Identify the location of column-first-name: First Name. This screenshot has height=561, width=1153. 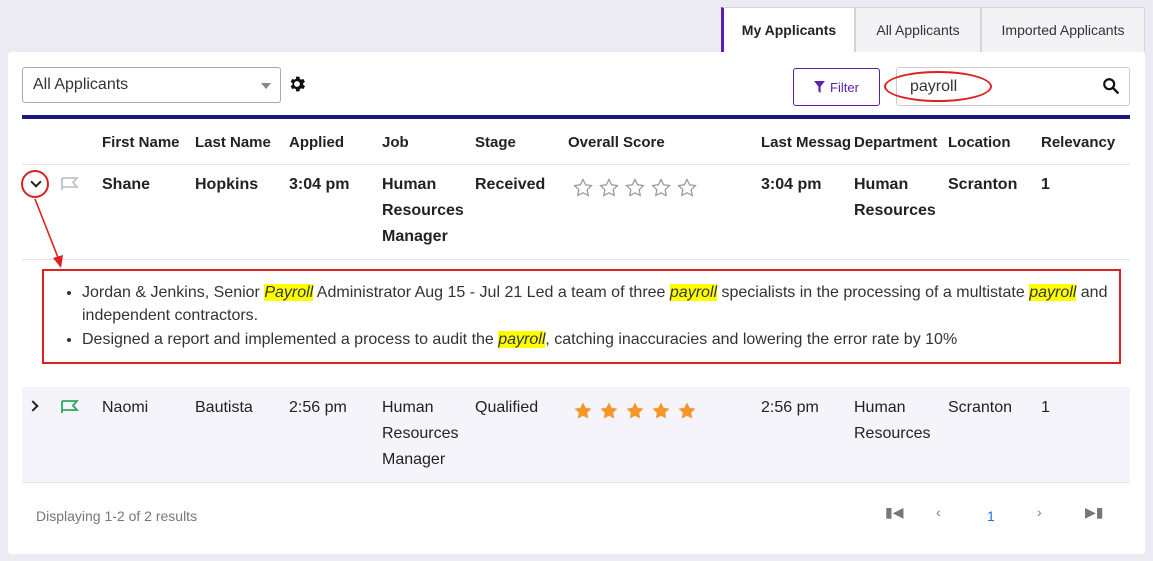
(141, 142).